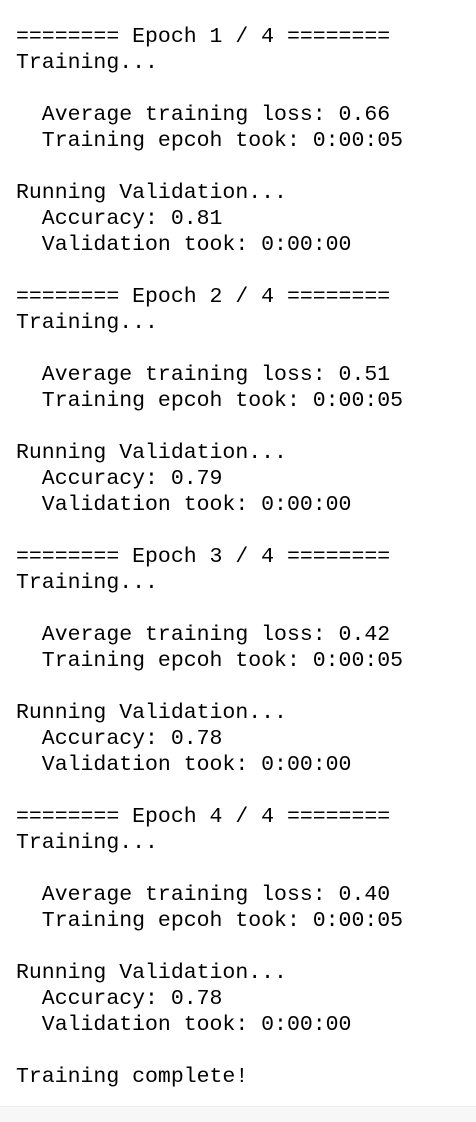 Image resolution: width=476 pixels, height=1122 pixels. What do you see at coordinates (119, 479) in the screenshot?
I see `validation-accuracy: Accuracy: 0.79` at bounding box center [119, 479].